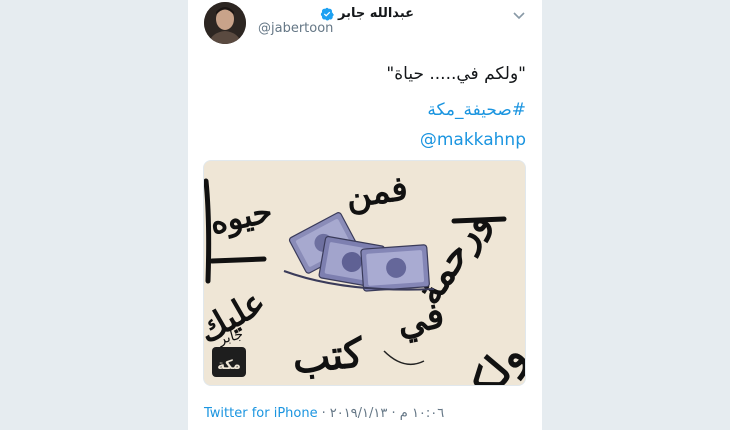  What do you see at coordinates (328, 356) in the screenshot?
I see `calligraphy-word: كتب` at bounding box center [328, 356].